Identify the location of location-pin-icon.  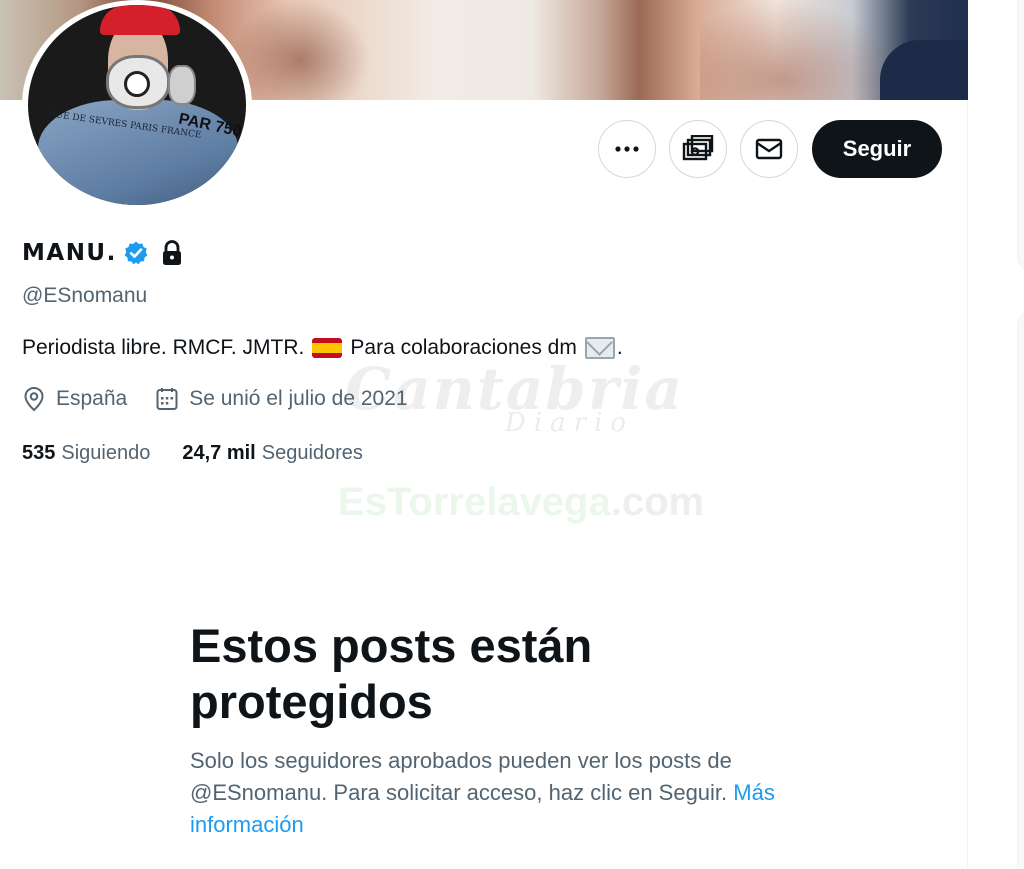
(34, 399).